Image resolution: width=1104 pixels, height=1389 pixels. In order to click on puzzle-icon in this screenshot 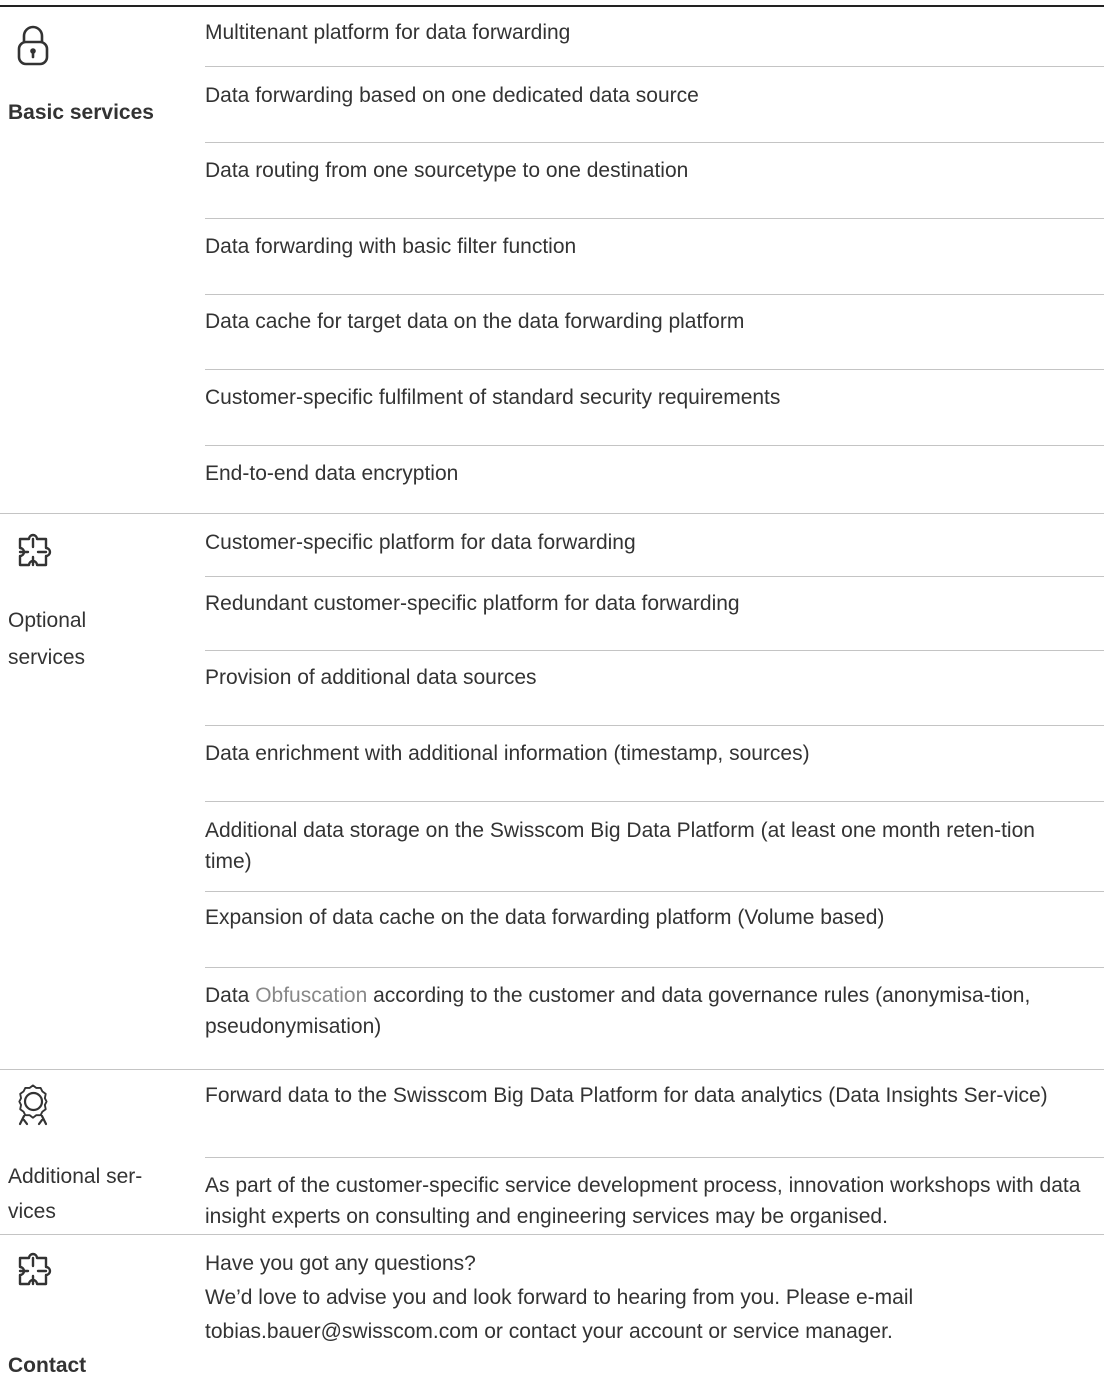, I will do `click(33, 1269)`.